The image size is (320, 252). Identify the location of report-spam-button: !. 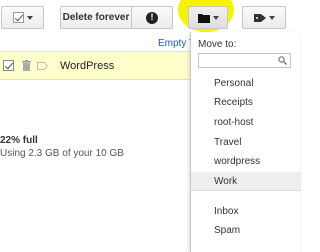
(152, 17).